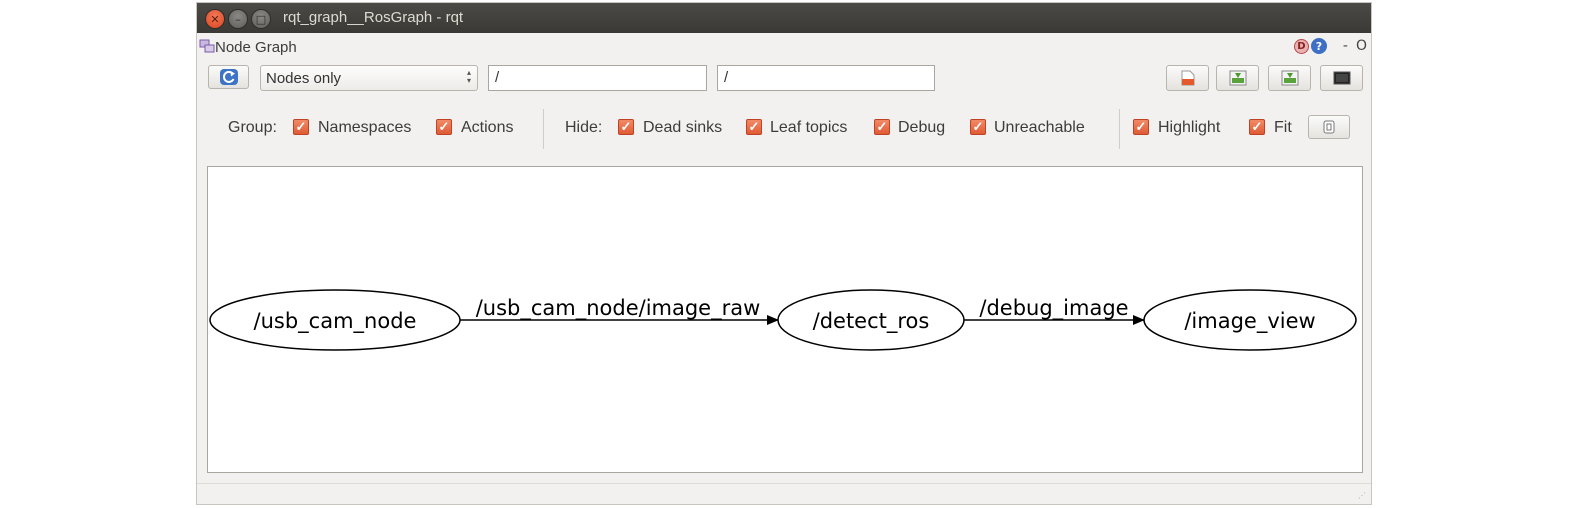 The height and width of the screenshot is (508, 1575). What do you see at coordinates (1318, 46) in the screenshot?
I see `help-icon: ?` at bounding box center [1318, 46].